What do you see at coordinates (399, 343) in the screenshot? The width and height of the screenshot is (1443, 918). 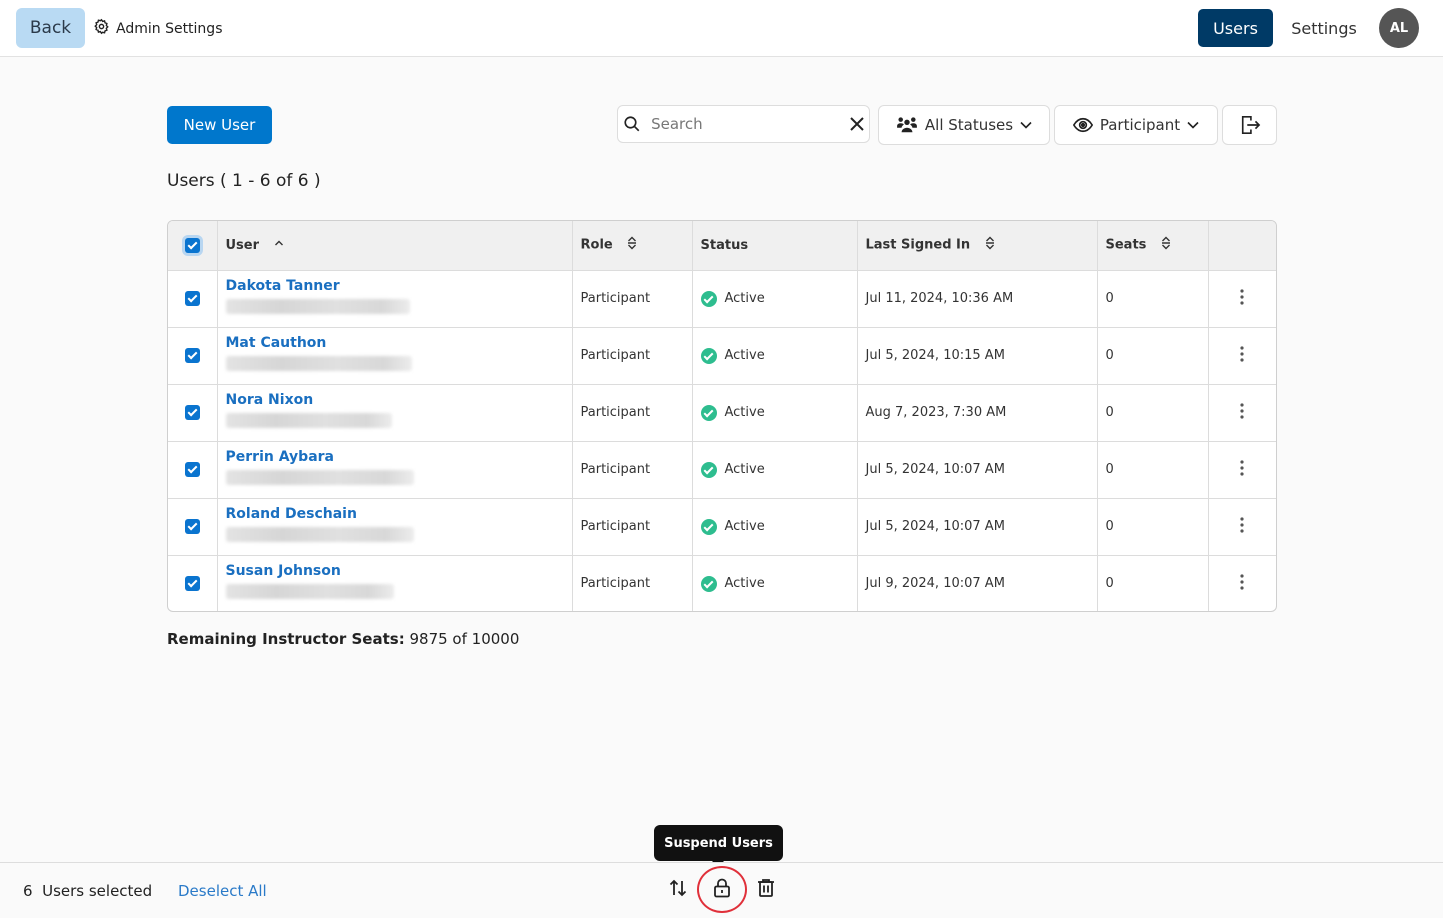 I see `user-name-link: Mat Cauthon` at bounding box center [399, 343].